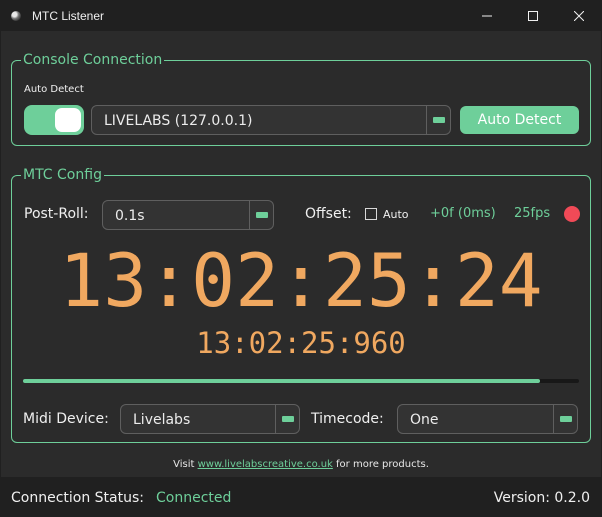 The height and width of the screenshot is (517, 602). I want to click on timecode-display: 13:02:25:24, so click(301, 281).